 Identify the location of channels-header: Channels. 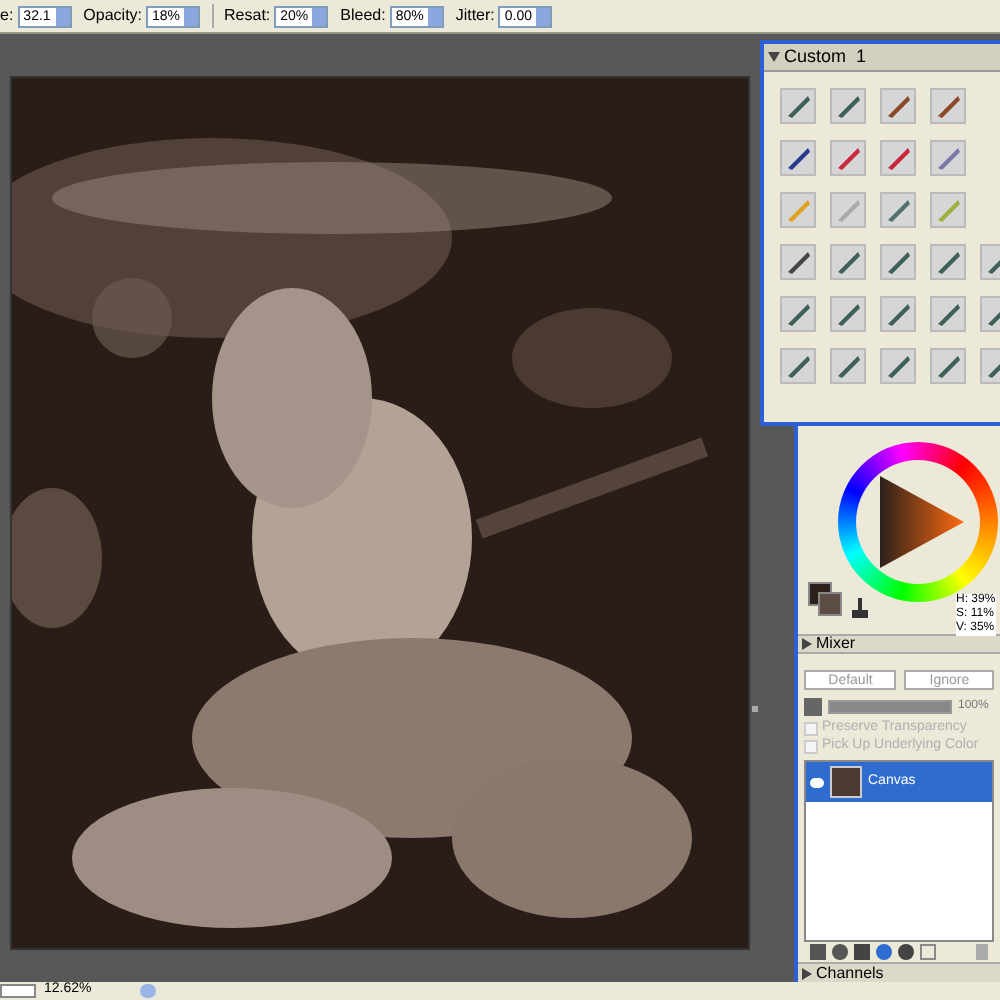
(899, 972).